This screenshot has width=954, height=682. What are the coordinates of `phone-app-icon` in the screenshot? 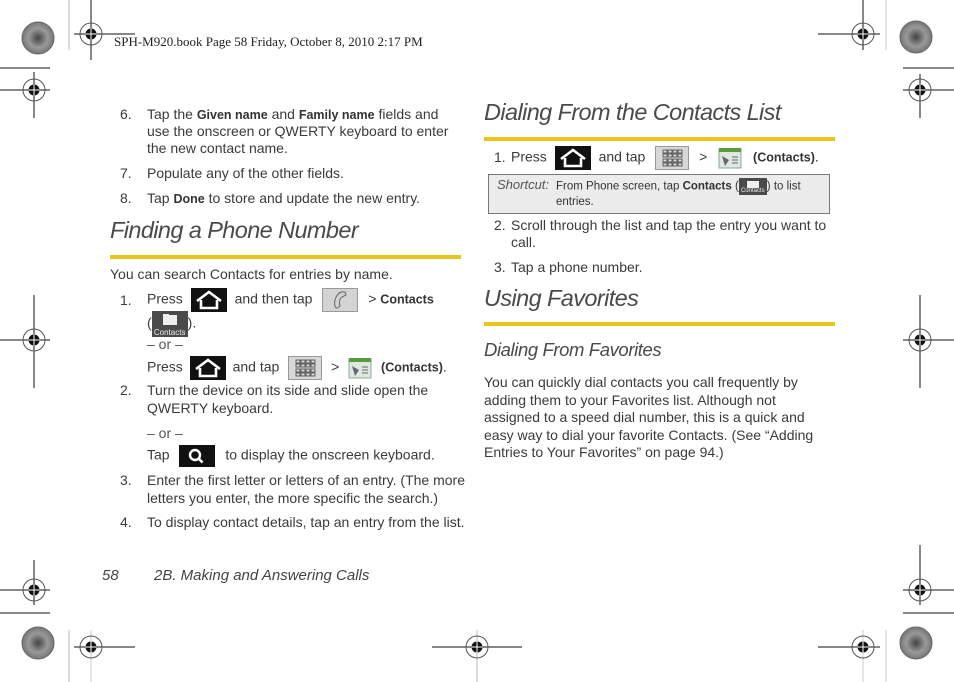 It's located at (340, 300).